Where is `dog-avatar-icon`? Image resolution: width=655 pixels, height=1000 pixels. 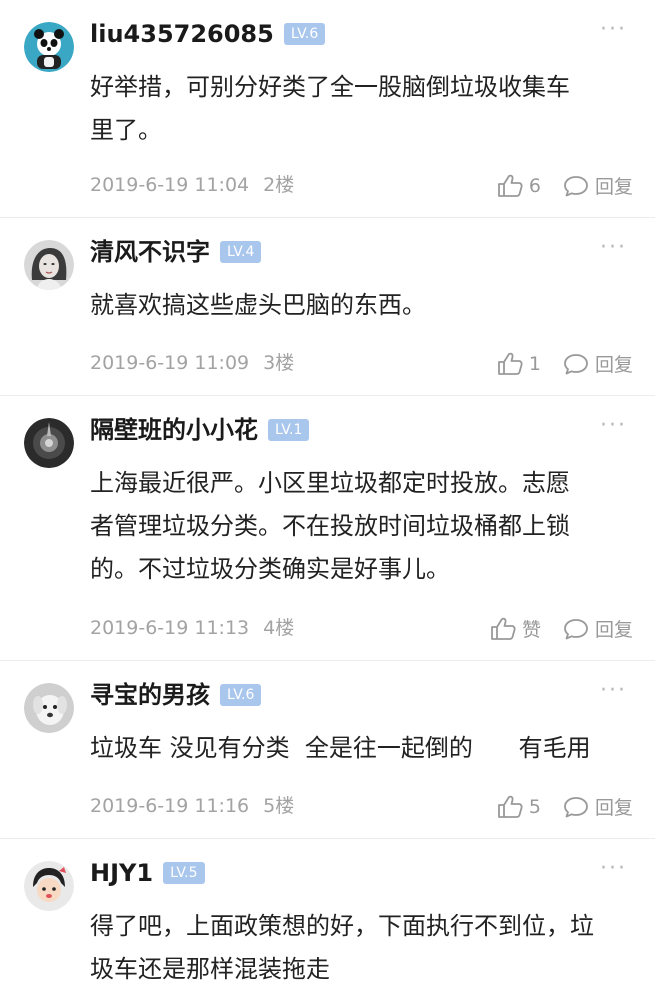 dog-avatar-icon is located at coordinates (49, 708).